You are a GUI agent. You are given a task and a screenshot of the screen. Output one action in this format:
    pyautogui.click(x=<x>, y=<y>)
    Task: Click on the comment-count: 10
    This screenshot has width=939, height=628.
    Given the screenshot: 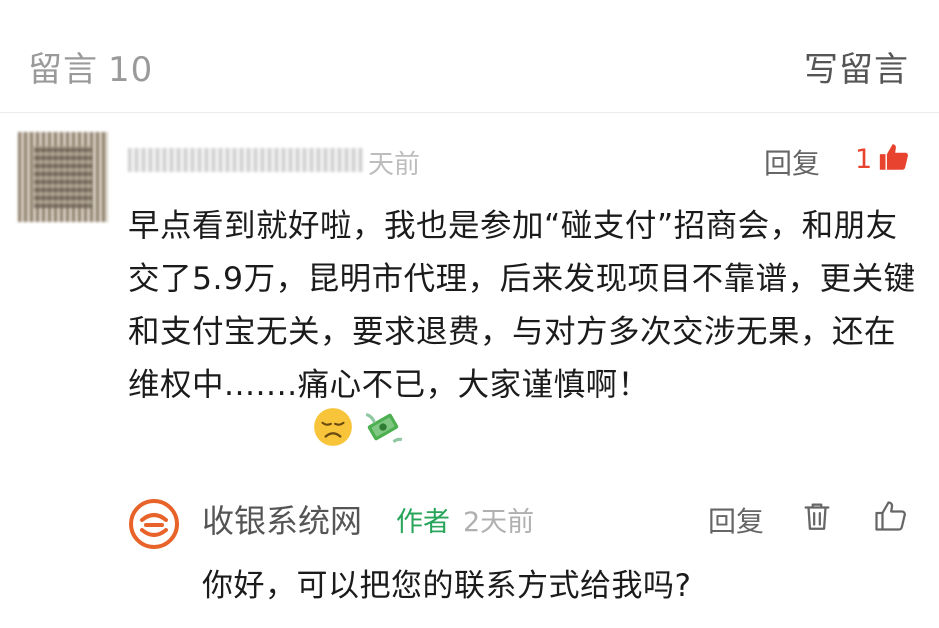 What is the action you would take?
    pyautogui.click(x=131, y=70)
    